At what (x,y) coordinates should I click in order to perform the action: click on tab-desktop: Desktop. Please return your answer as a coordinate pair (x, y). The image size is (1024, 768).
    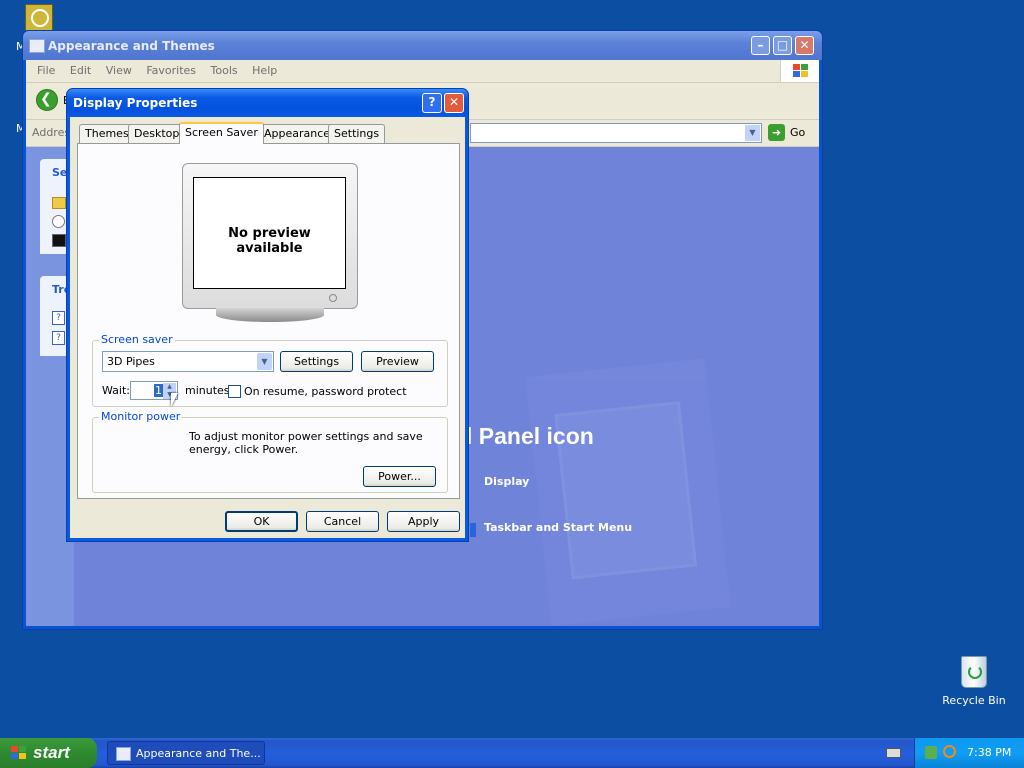
    Looking at the image, I should click on (157, 133).